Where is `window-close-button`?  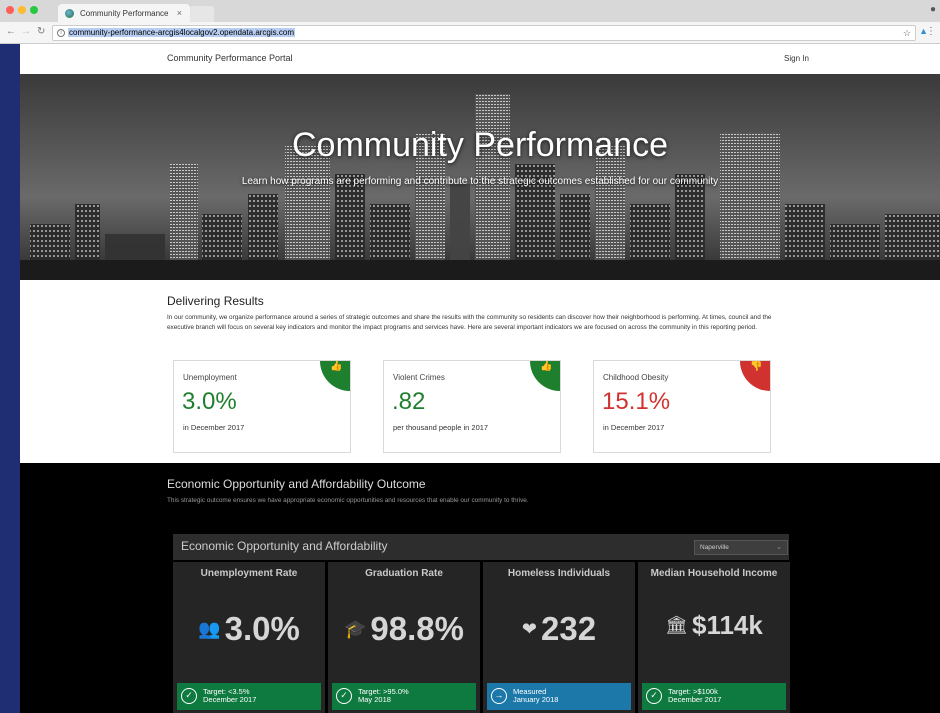
window-close-button is located at coordinates (10, 10).